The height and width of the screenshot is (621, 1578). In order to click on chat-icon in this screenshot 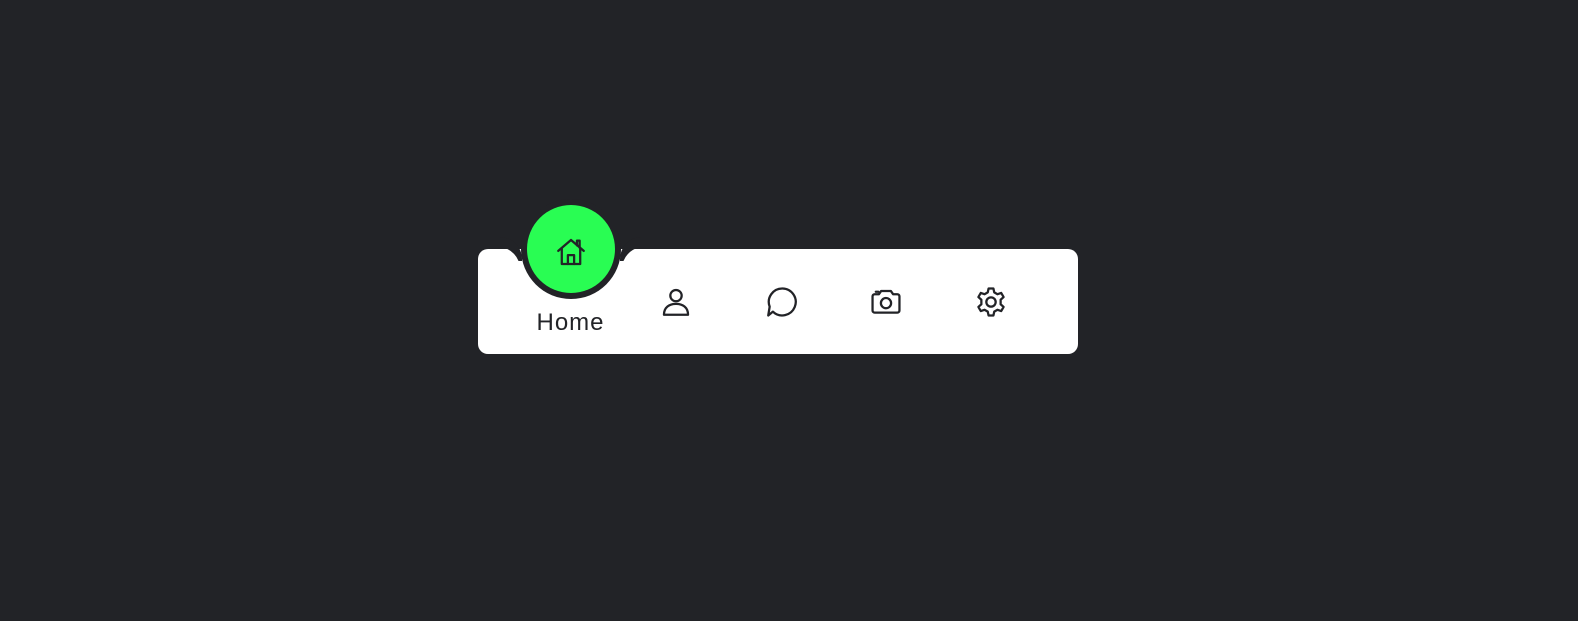, I will do `click(781, 302)`.